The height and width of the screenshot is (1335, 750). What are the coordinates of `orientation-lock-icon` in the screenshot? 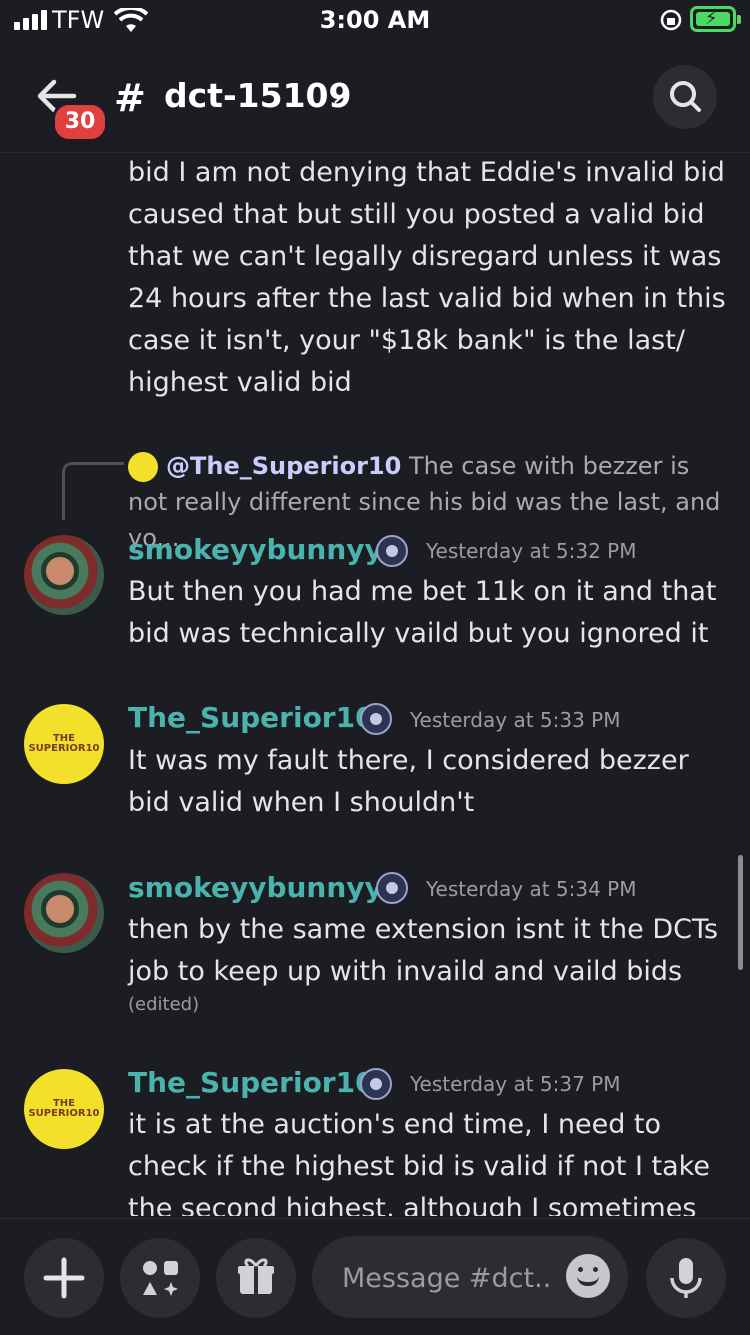 It's located at (671, 20).